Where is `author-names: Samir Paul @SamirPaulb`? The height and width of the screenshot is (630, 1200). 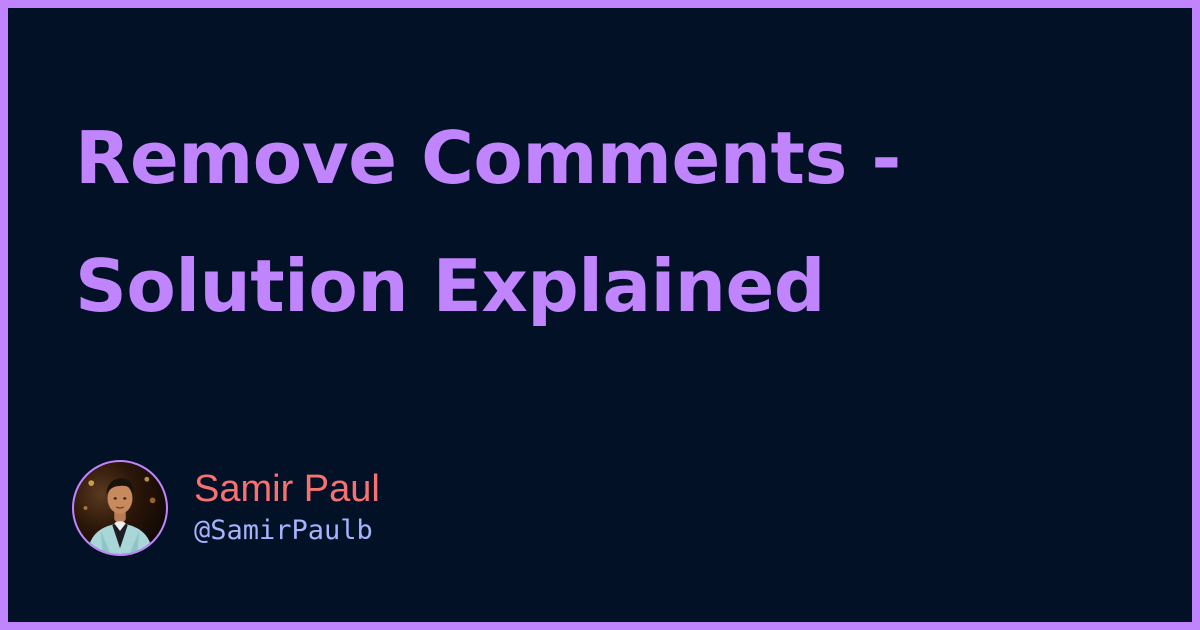
author-names: Samir Paul @SamirPaulb is located at coordinates (287, 508).